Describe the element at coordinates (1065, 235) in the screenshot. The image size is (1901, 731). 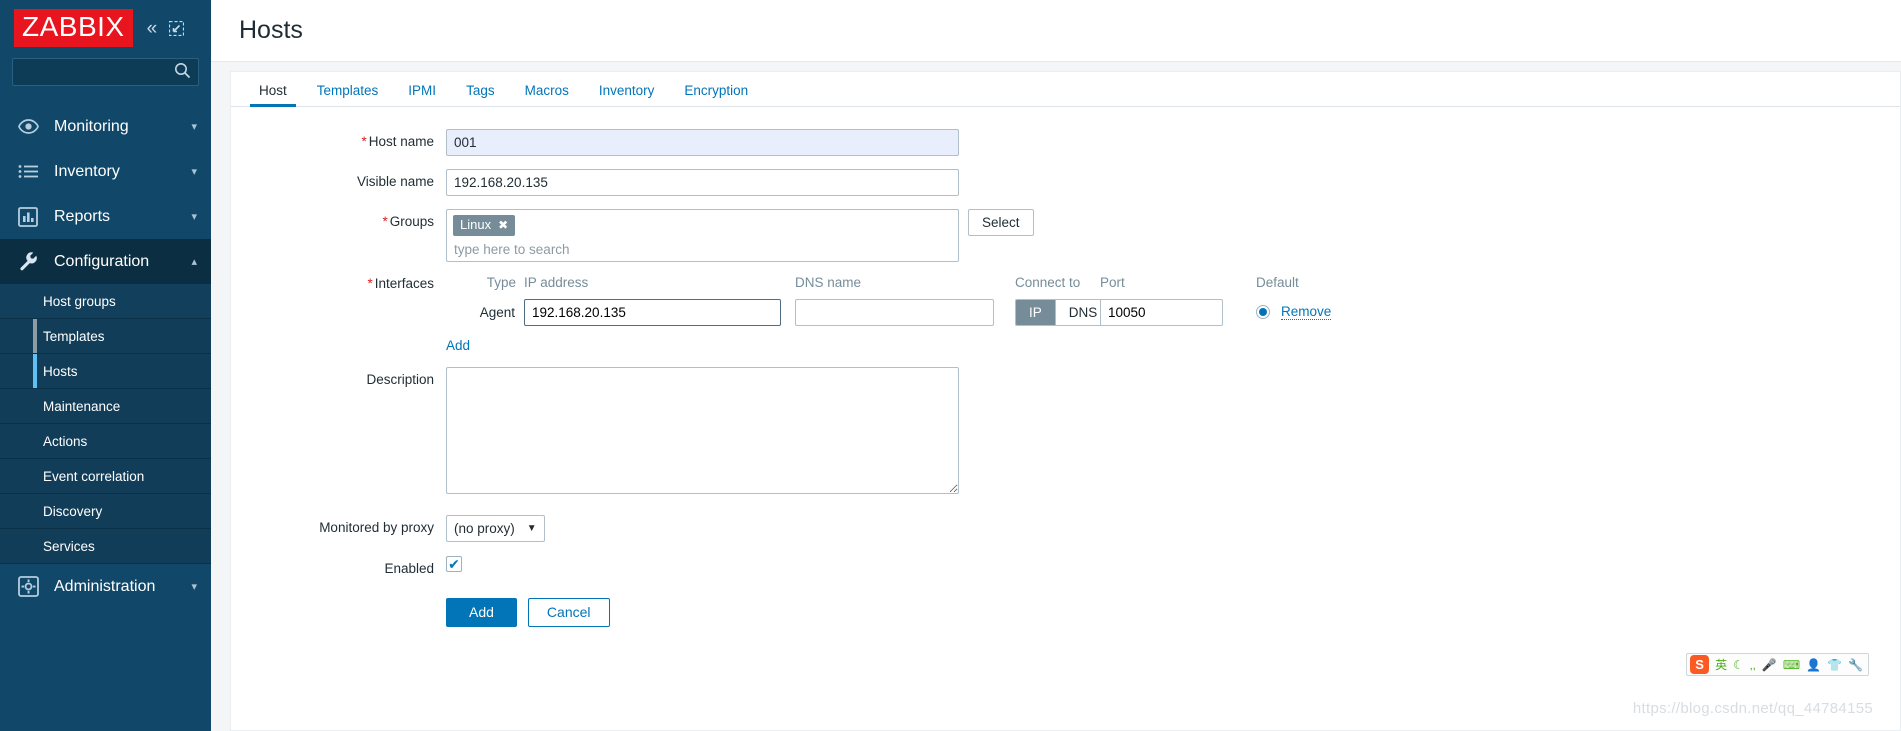
I see `field-groups: *Groups Linux ✖ Select` at that location.